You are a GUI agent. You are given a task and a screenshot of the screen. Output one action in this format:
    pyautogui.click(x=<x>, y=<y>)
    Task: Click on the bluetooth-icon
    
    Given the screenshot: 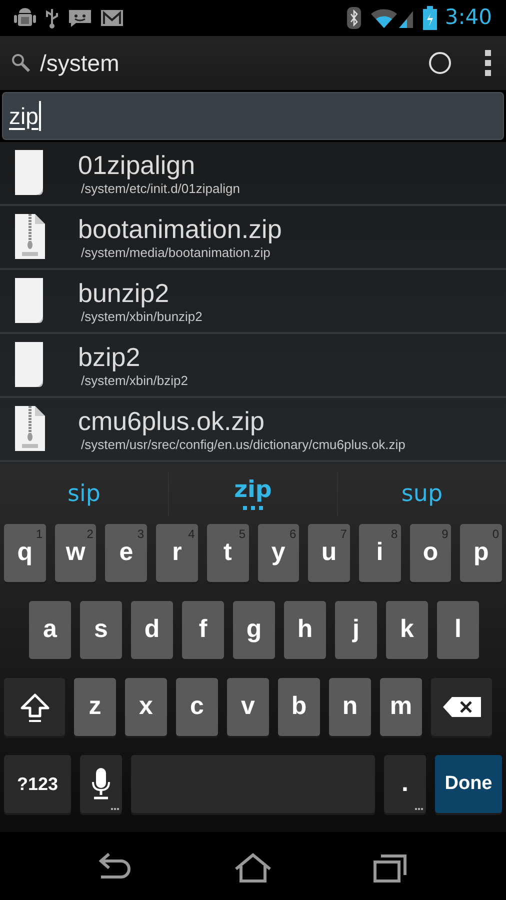 What is the action you would take?
    pyautogui.click(x=353, y=18)
    